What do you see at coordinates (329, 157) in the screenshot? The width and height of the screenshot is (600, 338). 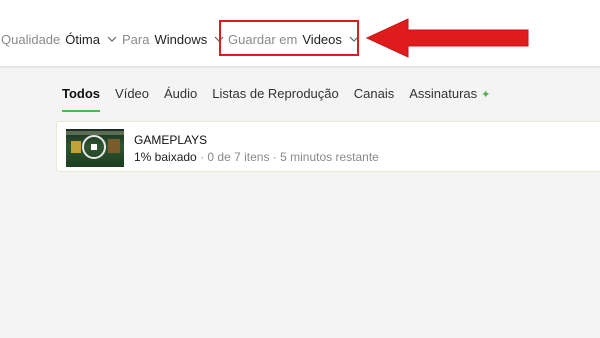 I see `download-remaining-time: 5 minutos restante` at bounding box center [329, 157].